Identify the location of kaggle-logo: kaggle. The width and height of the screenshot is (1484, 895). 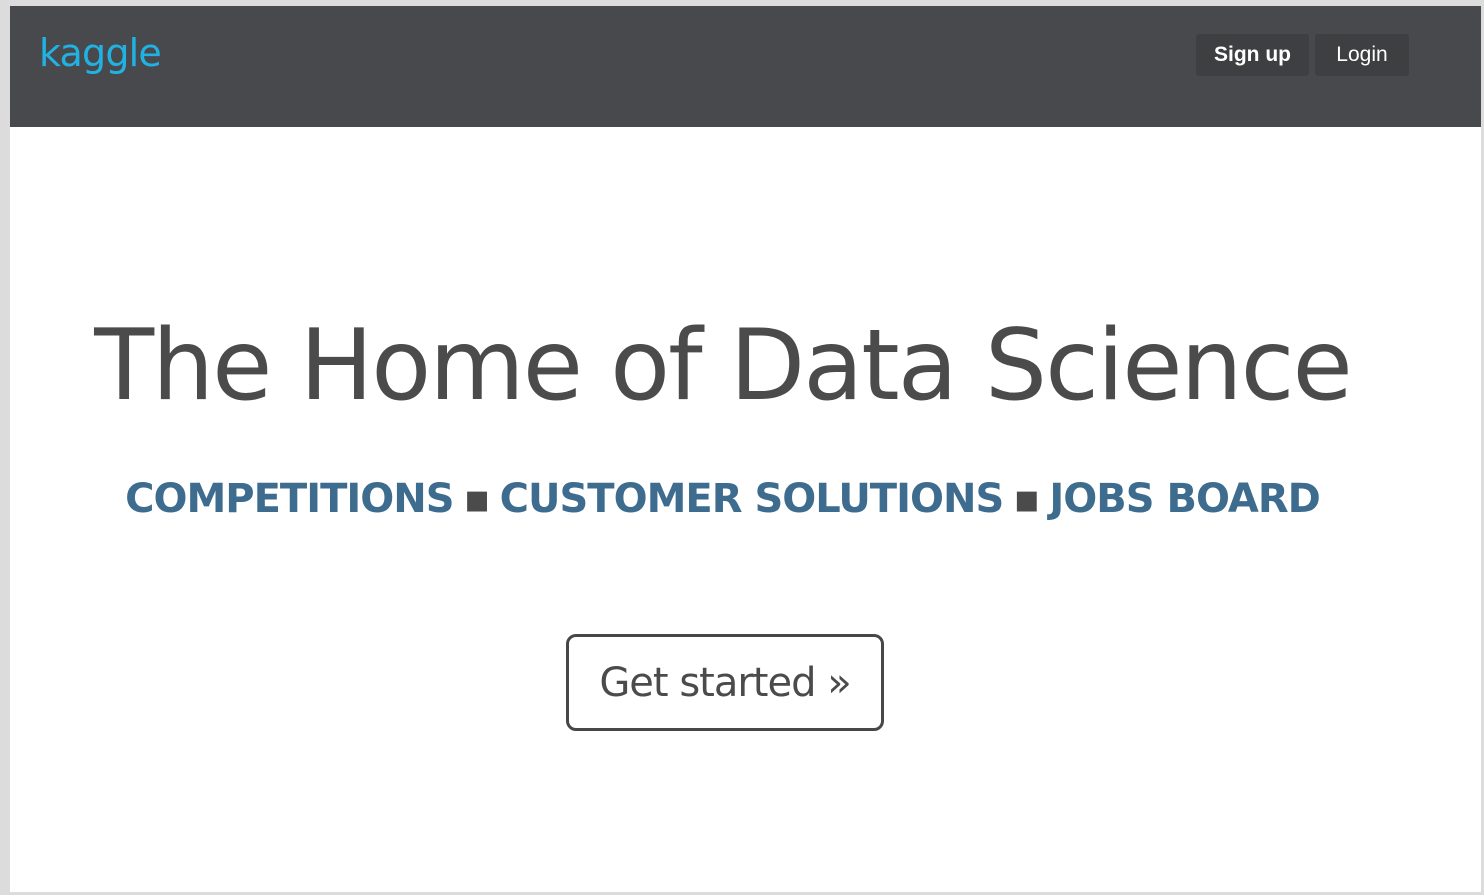
(100, 53).